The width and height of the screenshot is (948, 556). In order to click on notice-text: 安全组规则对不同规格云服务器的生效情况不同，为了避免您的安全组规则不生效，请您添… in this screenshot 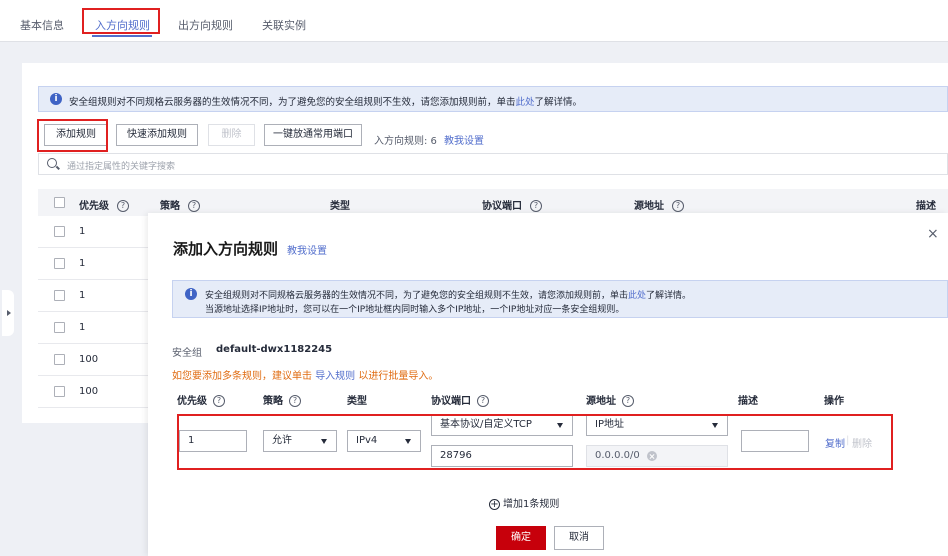, I will do `click(325, 101)`.